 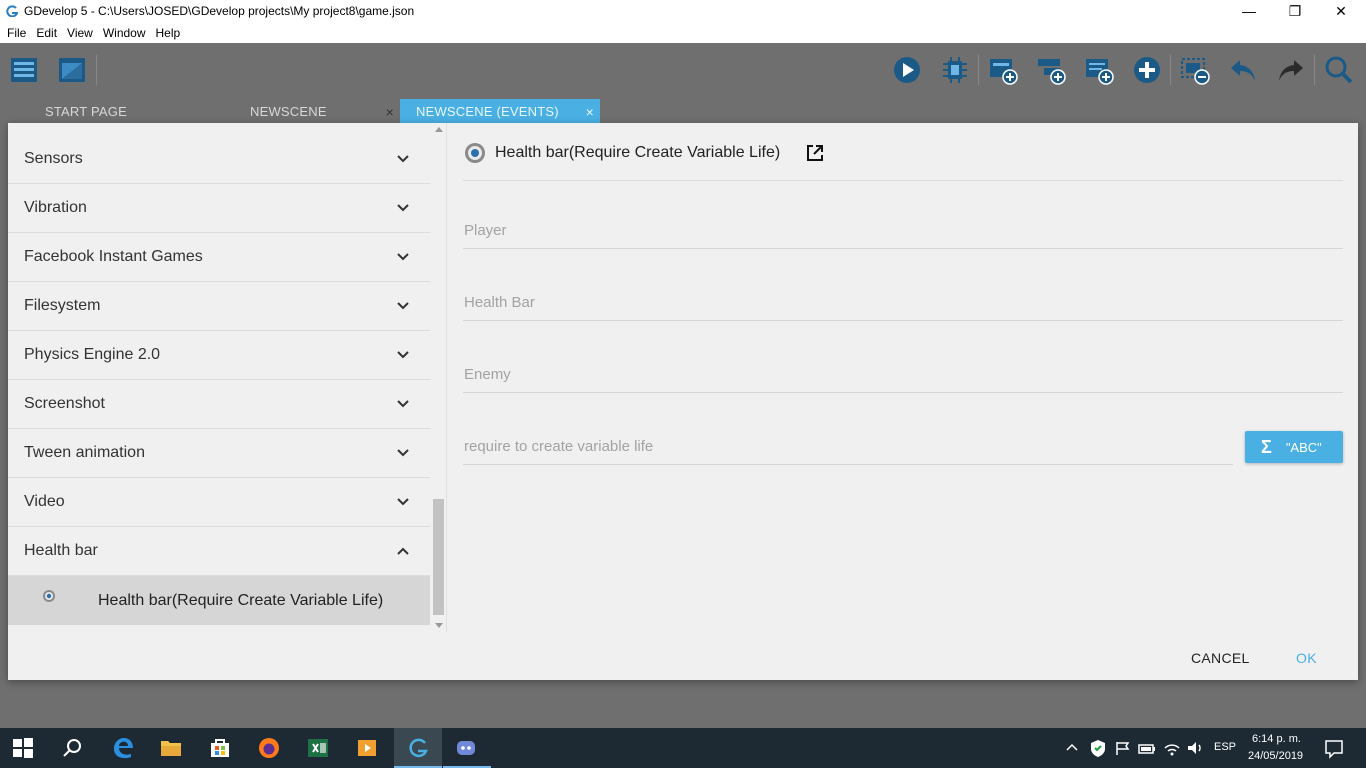 I want to click on windows-start-icon, so click(x=23, y=748).